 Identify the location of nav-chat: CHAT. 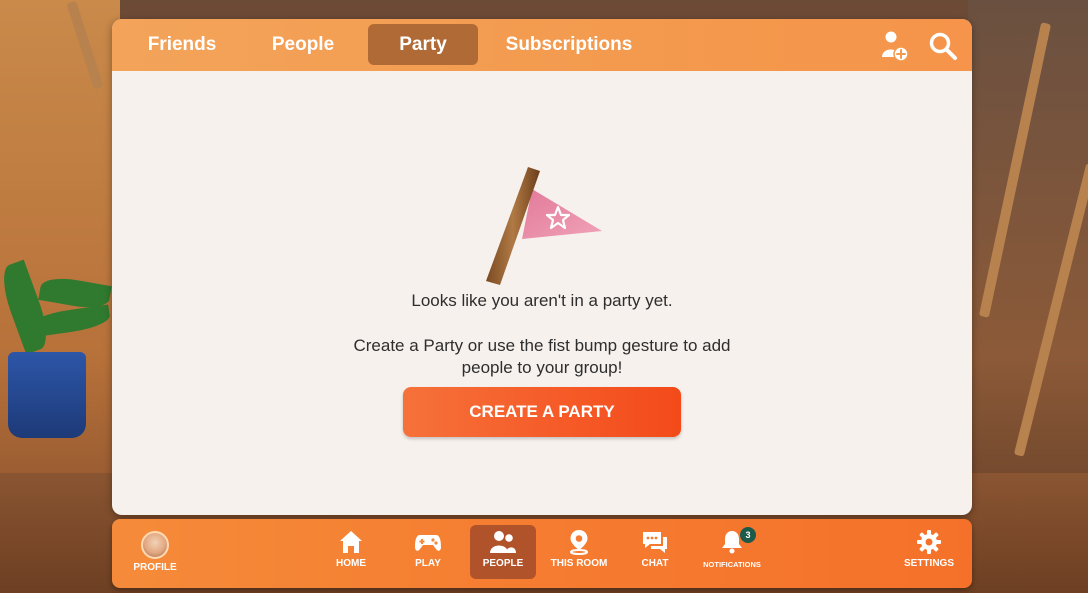
(655, 552).